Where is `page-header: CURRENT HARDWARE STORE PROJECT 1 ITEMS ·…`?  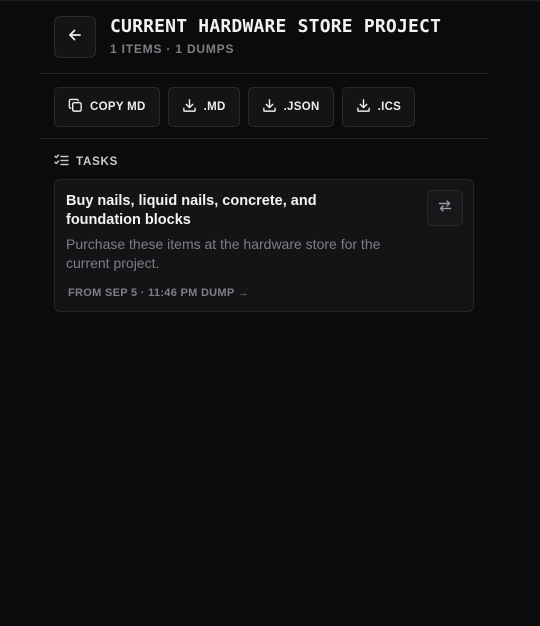
page-header: CURRENT HARDWARE STORE PROJECT 1 ITEMS ·… is located at coordinates (247, 37).